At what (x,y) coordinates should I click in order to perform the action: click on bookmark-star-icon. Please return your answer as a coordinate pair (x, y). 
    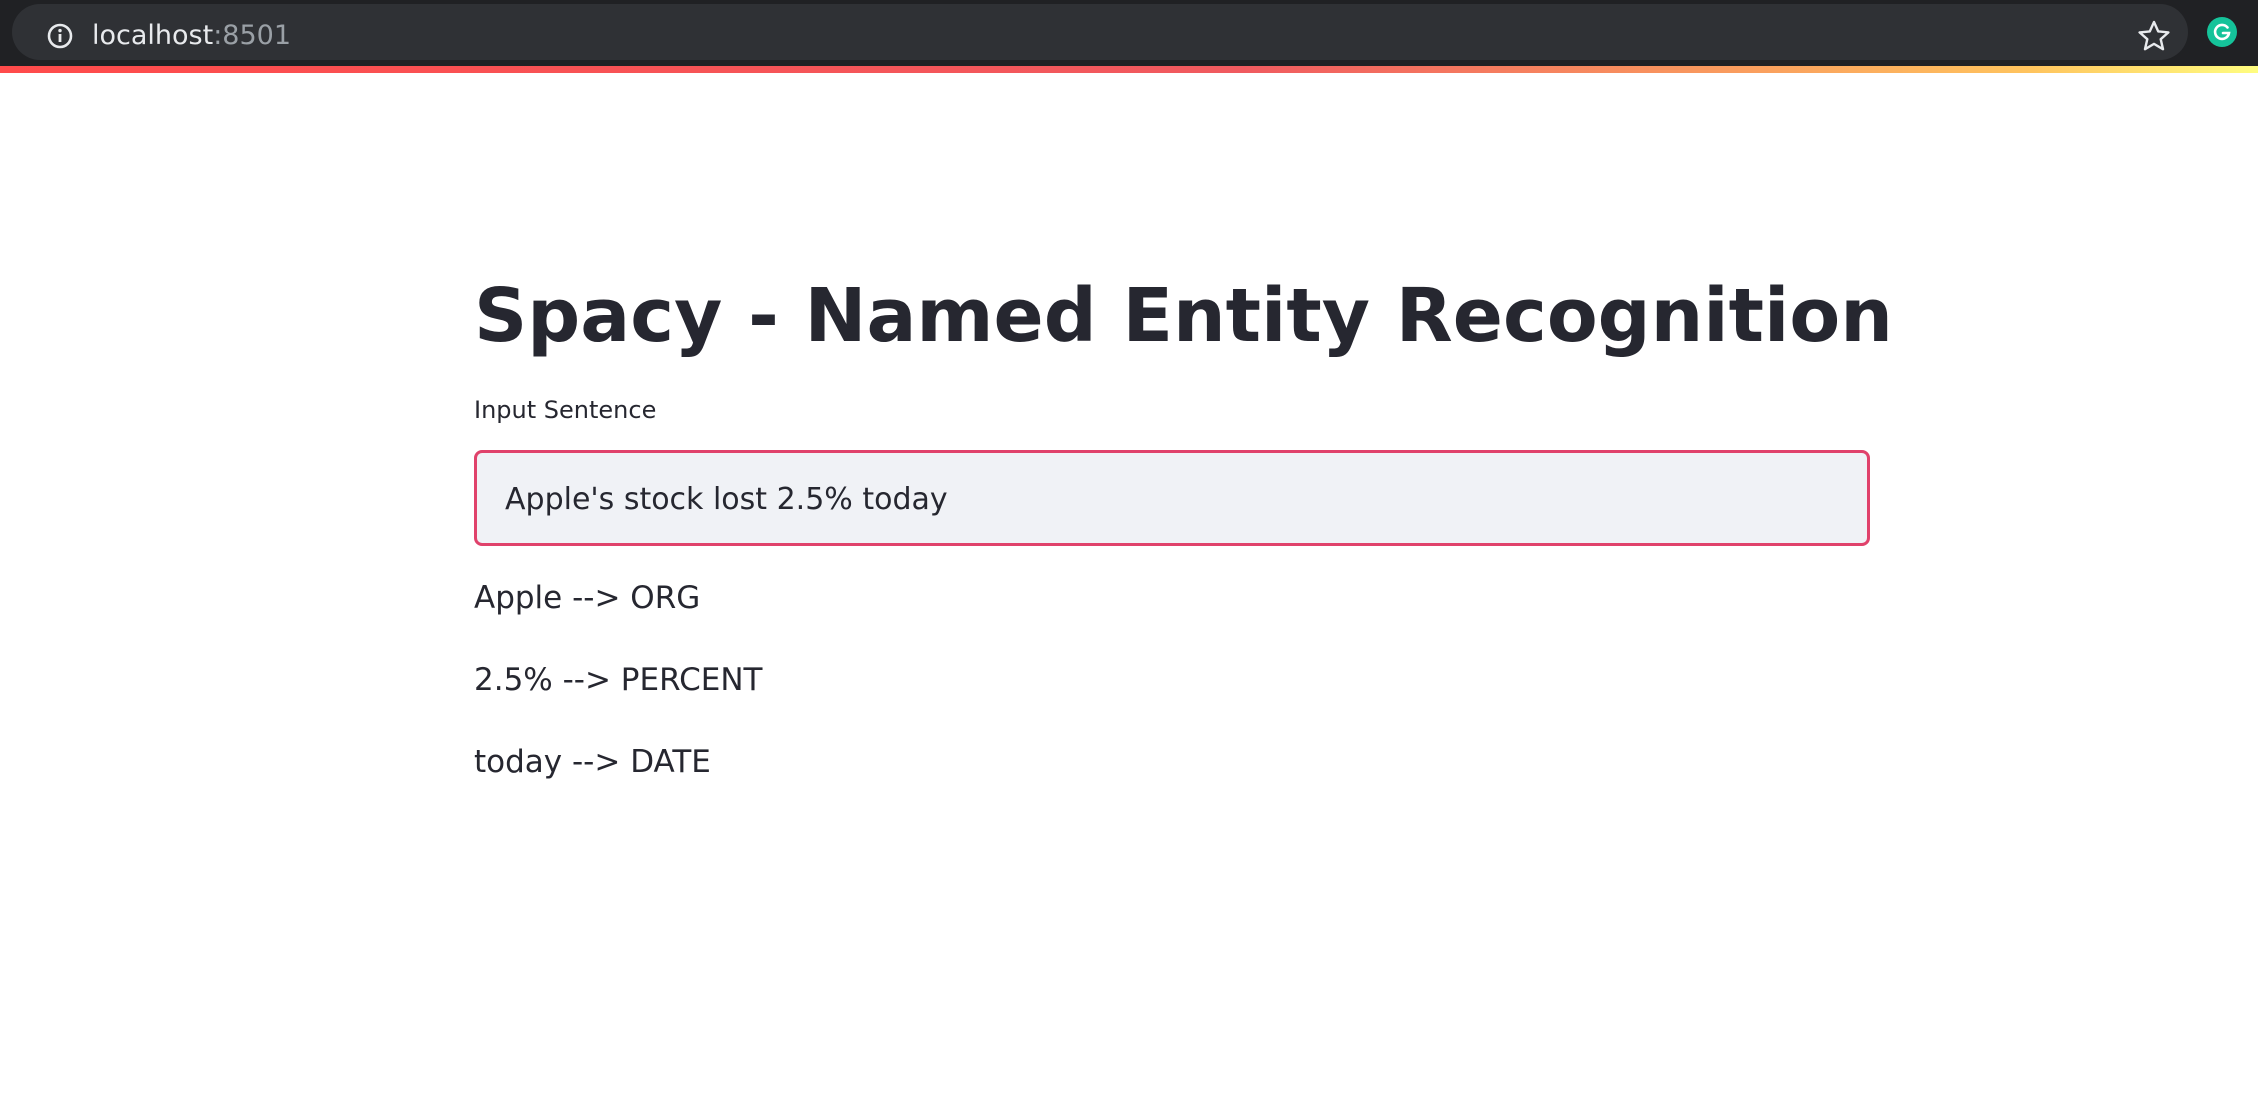
    Looking at the image, I should click on (2154, 36).